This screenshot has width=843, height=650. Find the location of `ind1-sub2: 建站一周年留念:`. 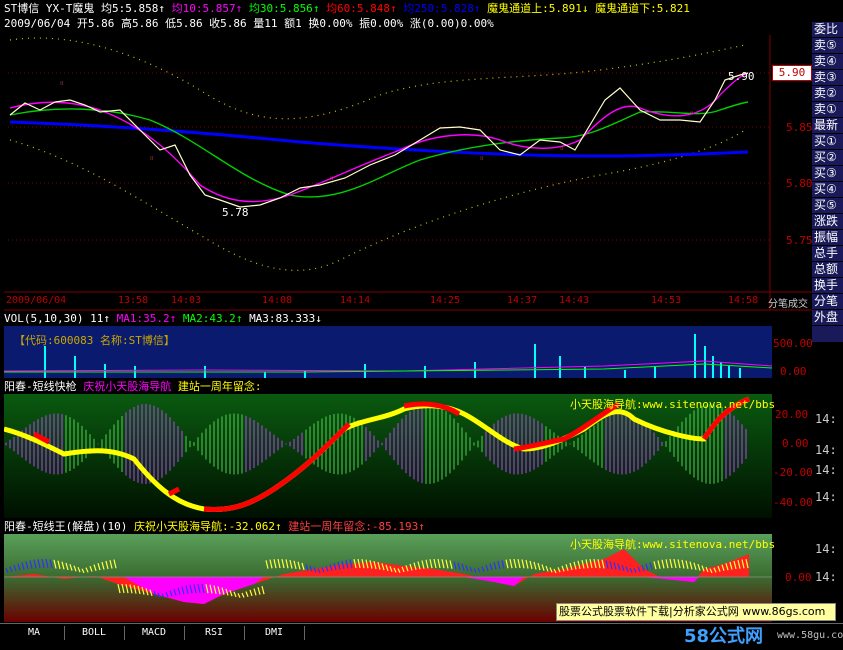

ind1-sub2: 建站一周年留念: is located at coordinates (219, 386).